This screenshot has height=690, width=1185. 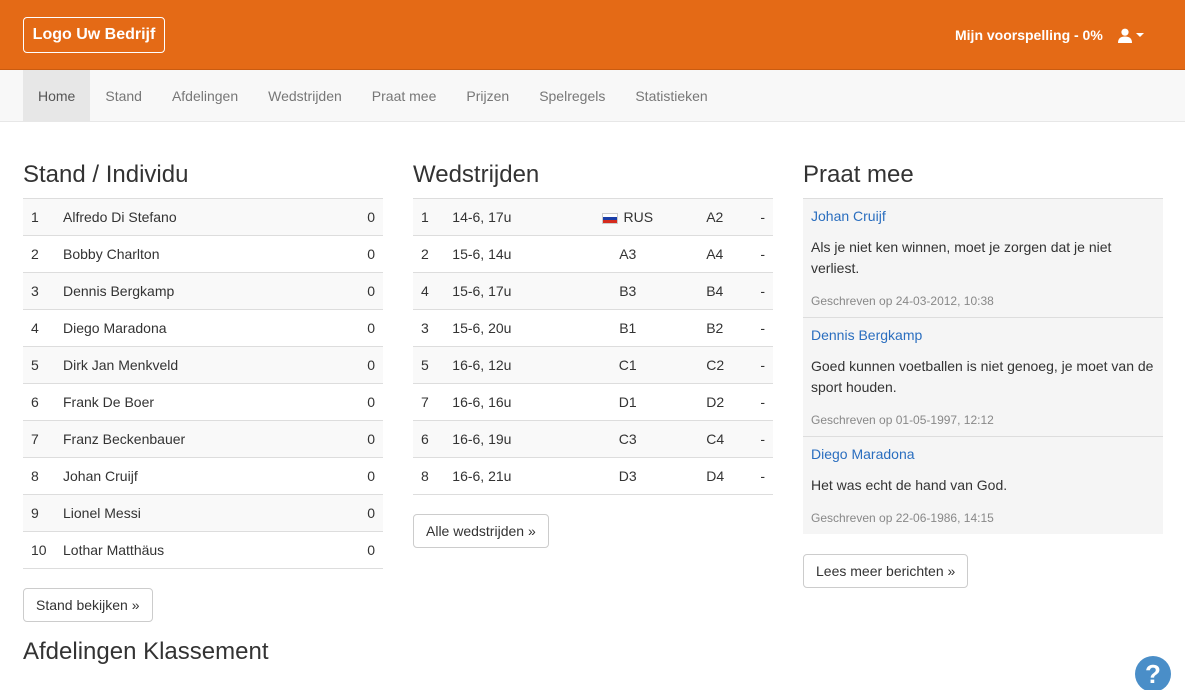 I want to click on rank: 6, so click(x=39, y=402).